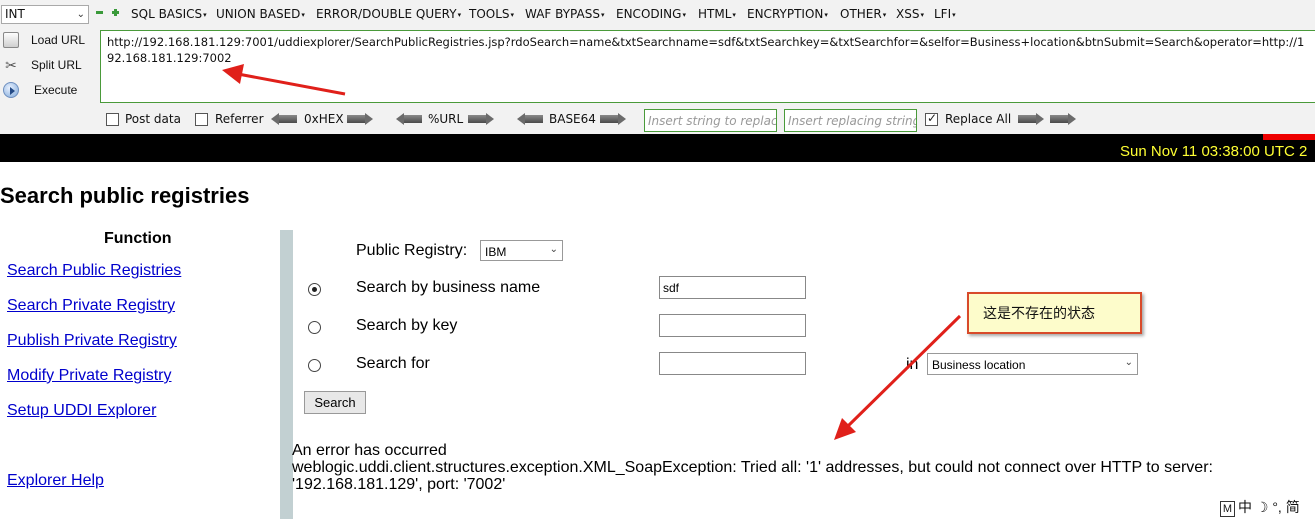 This screenshot has height=519, width=1315. I want to click on base64-encode-arrow-icon, so click(613, 119).